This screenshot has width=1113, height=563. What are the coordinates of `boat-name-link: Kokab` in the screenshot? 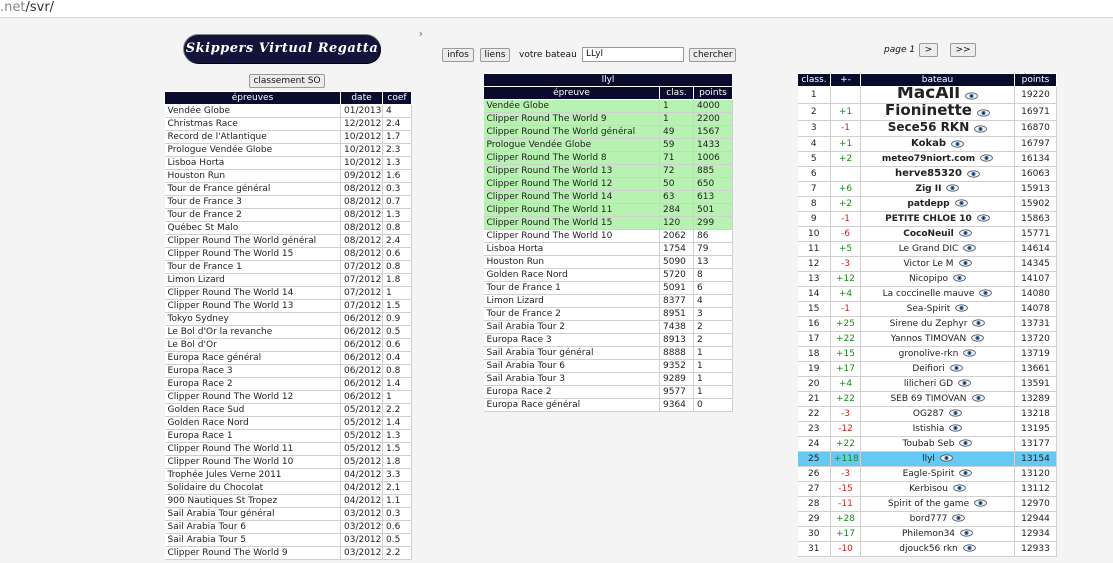 It's located at (928, 143).